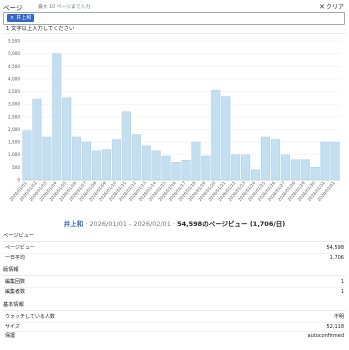 This screenshot has width=349, height=350. What do you see at coordinates (14, 41) in the screenshot?
I see `y-tick-label: 5,500` at bounding box center [14, 41].